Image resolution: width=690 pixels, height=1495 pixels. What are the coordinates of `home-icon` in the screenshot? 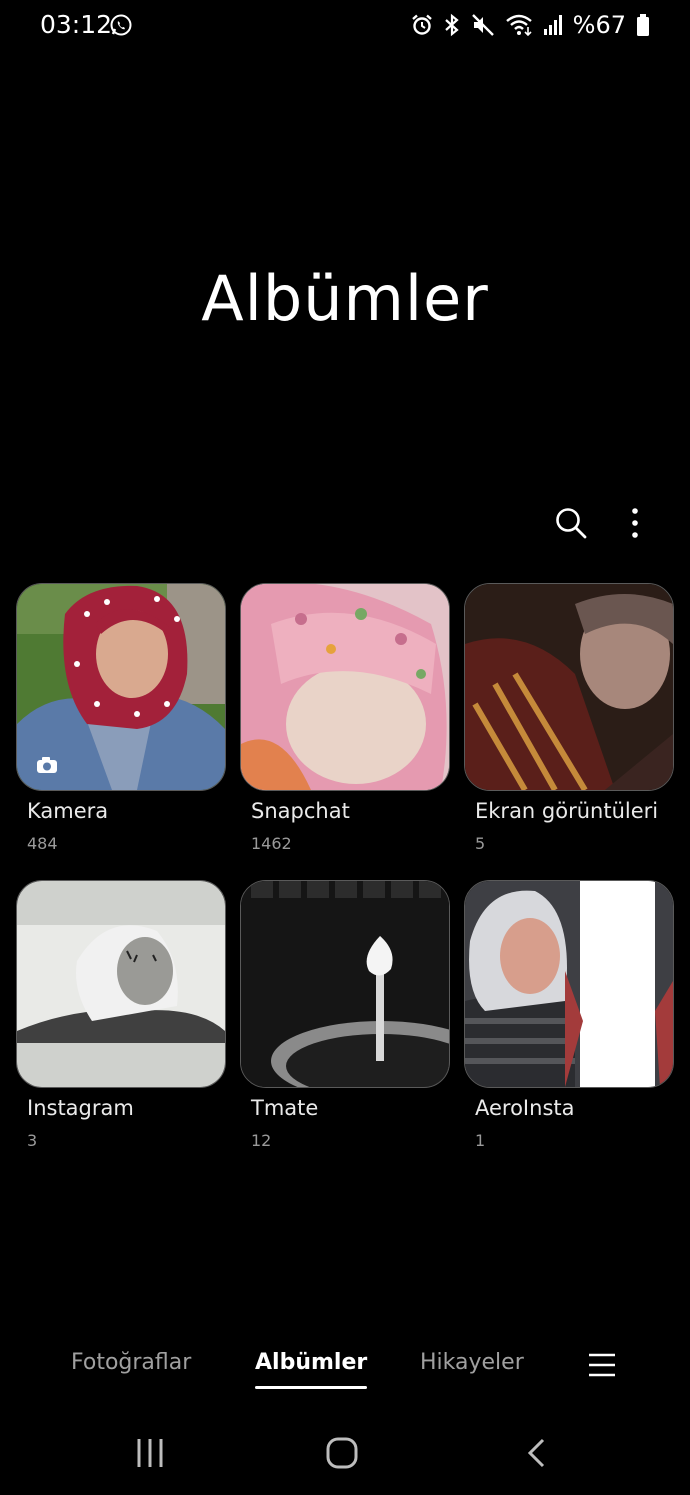 It's located at (342, 1453).